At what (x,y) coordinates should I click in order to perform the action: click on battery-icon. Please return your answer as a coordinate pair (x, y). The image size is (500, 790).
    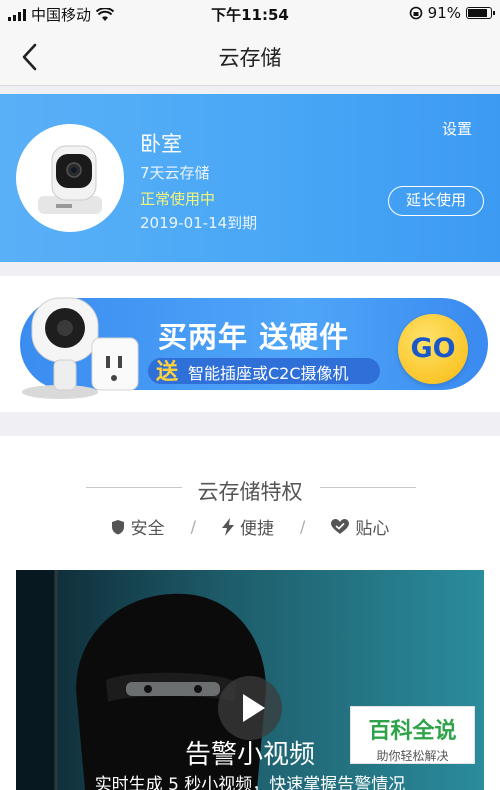
    Looking at the image, I should click on (480, 13).